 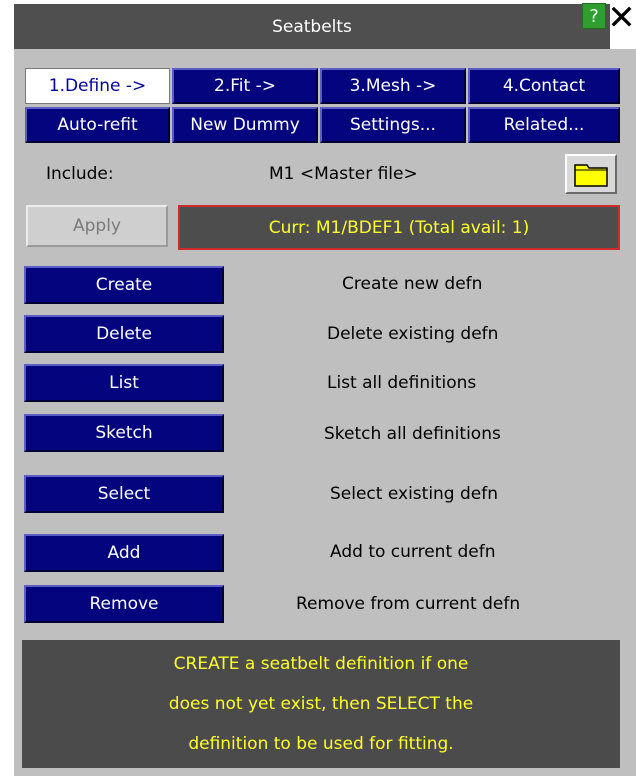 I want to click on add-label: Add, so click(x=124, y=553).